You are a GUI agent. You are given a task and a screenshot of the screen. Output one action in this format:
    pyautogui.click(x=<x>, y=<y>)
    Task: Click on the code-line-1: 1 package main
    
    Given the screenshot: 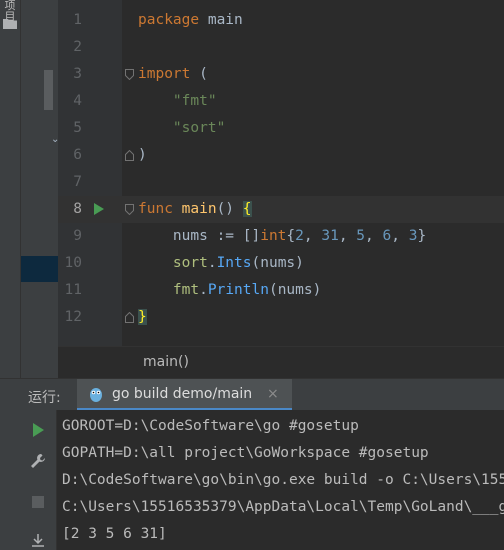 What is the action you would take?
    pyautogui.click(x=281, y=20)
    